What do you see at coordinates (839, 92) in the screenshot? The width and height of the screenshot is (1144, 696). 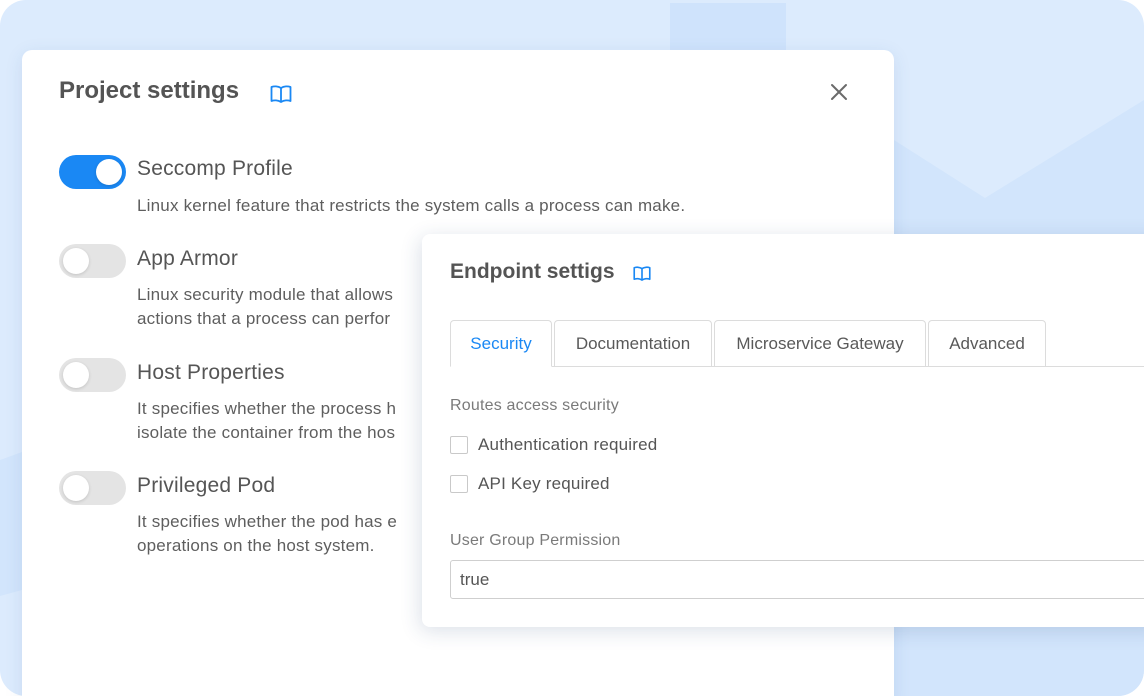 I see `close-icon` at bounding box center [839, 92].